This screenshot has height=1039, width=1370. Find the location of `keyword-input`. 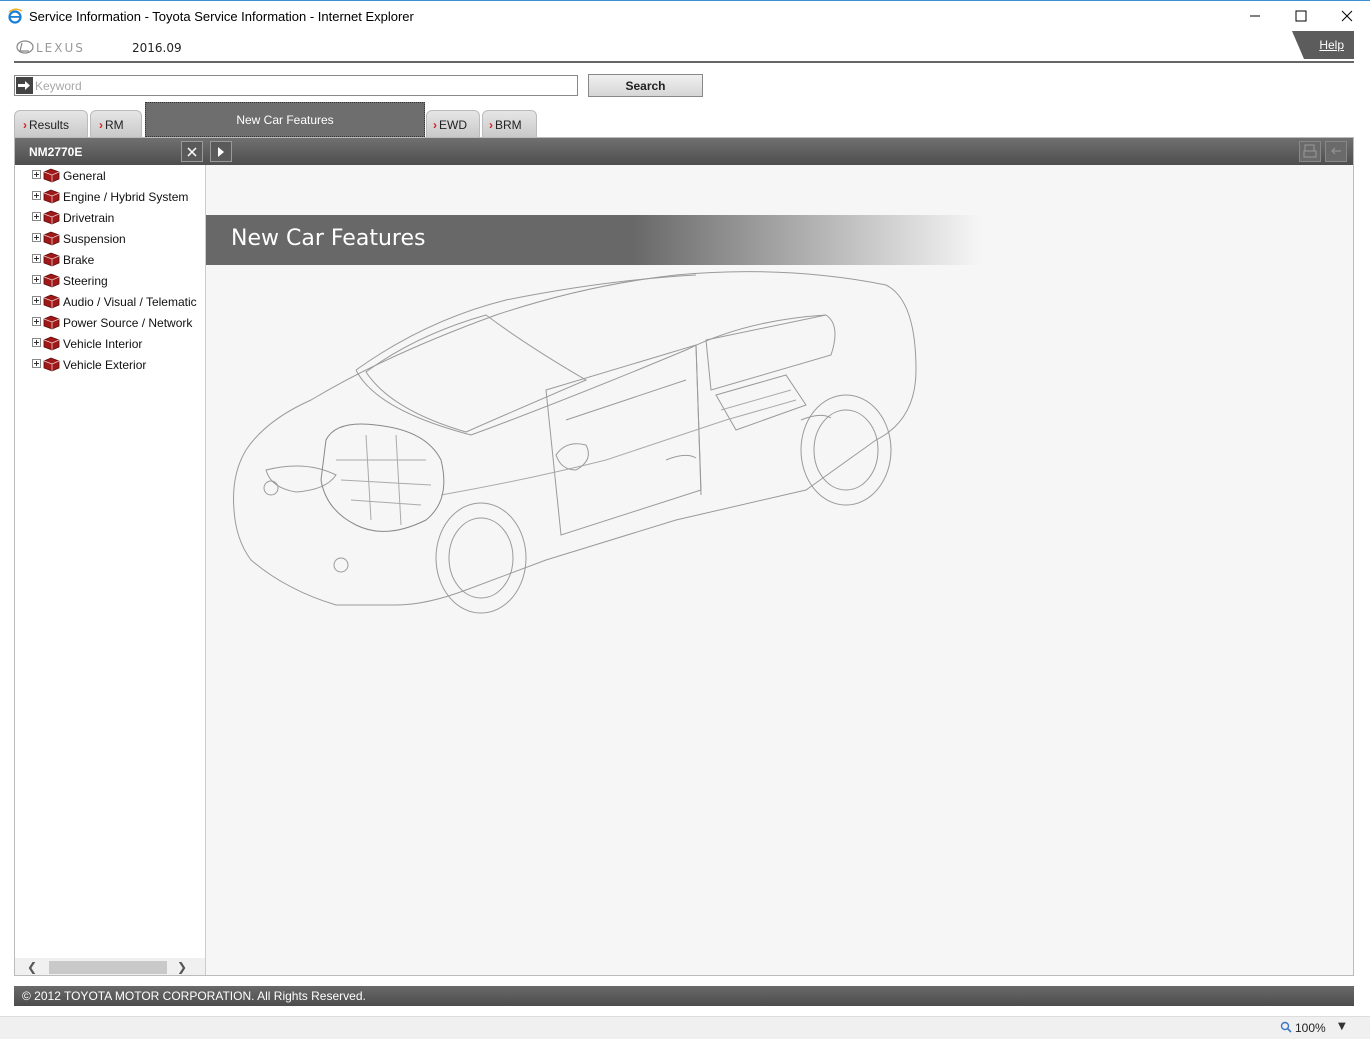

keyword-input is located at coordinates (305, 85).